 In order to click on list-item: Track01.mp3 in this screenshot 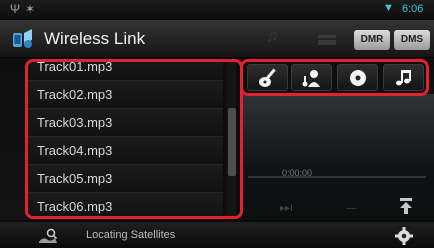, I will do `click(125, 71)`.